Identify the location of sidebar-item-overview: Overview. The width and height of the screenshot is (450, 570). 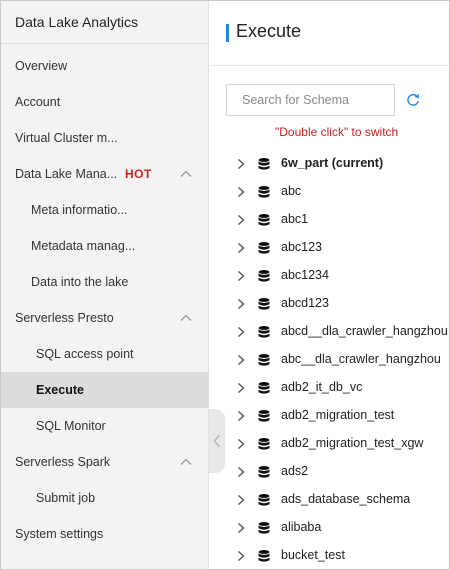
(105, 66).